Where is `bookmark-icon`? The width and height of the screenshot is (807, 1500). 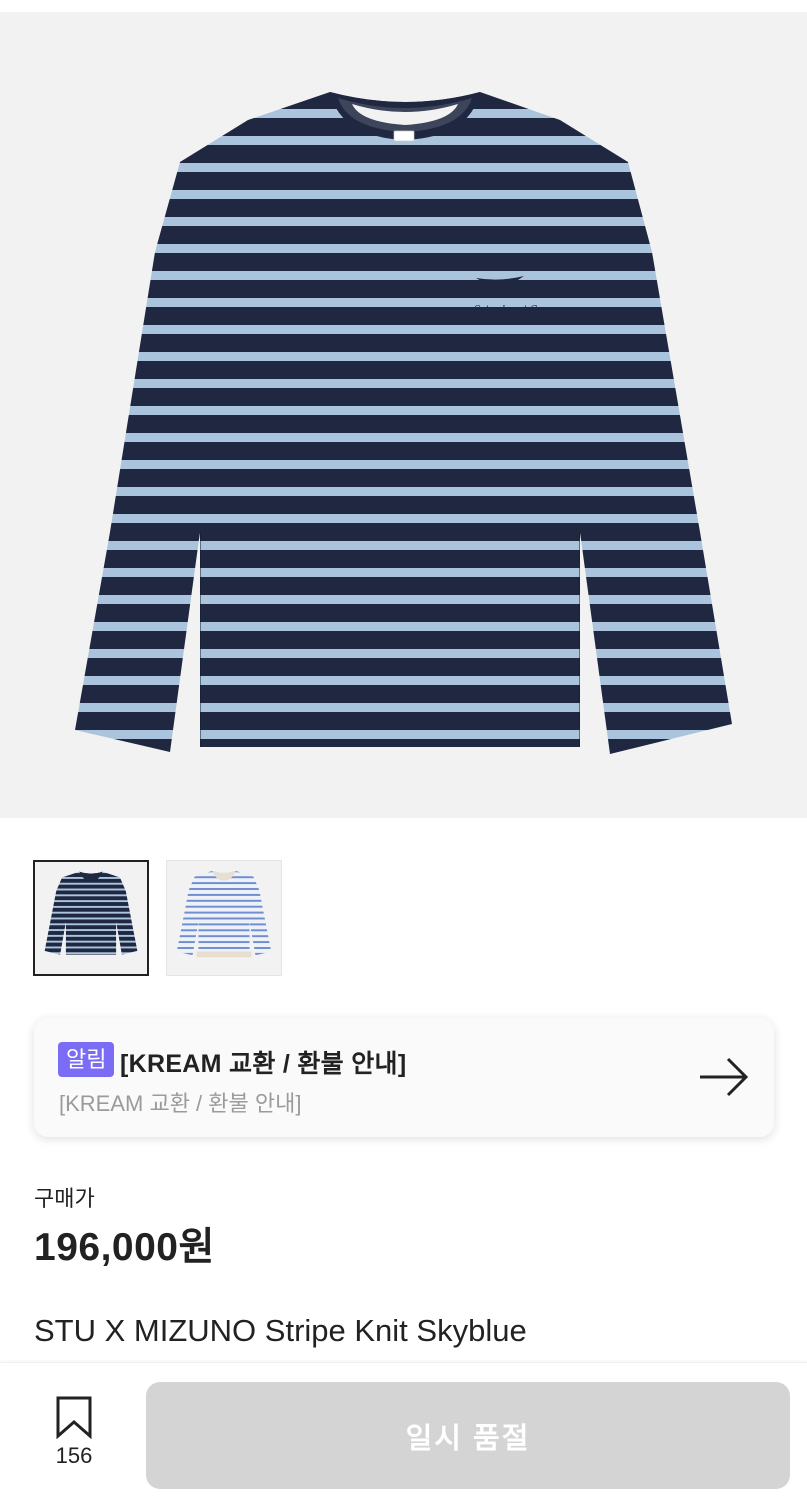 bookmark-icon is located at coordinates (74, 1417).